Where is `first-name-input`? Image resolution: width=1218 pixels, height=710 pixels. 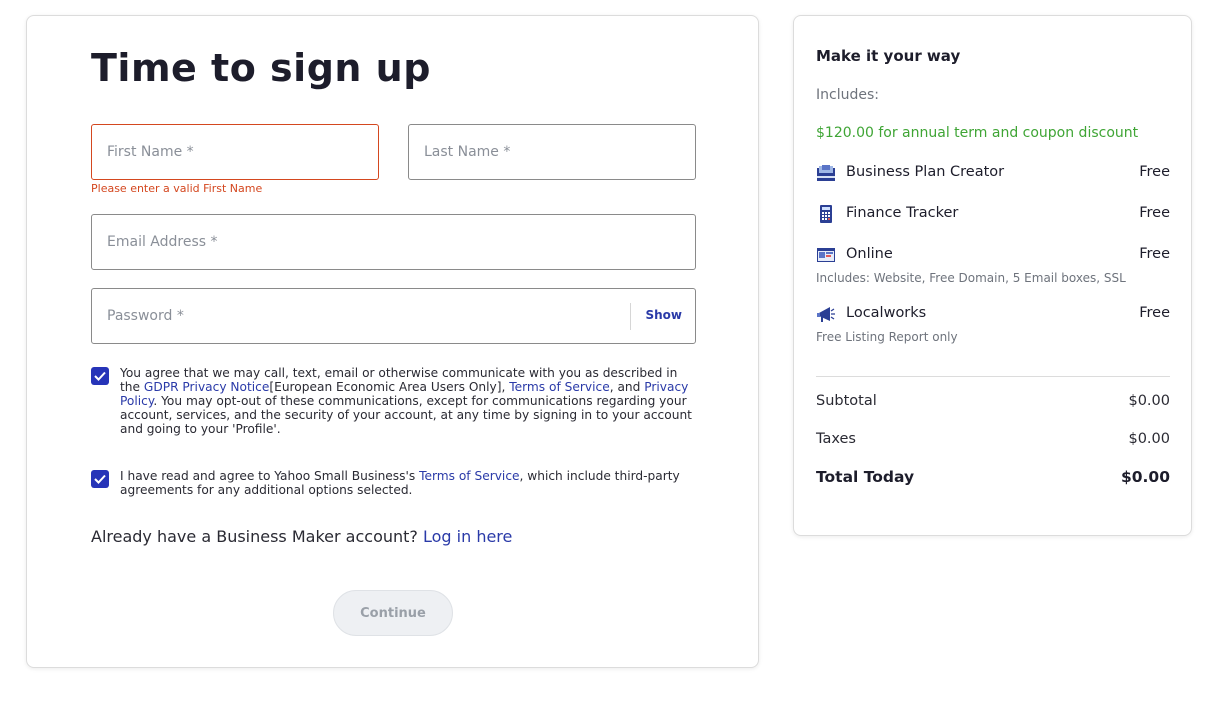 first-name-input is located at coordinates (235, 152).